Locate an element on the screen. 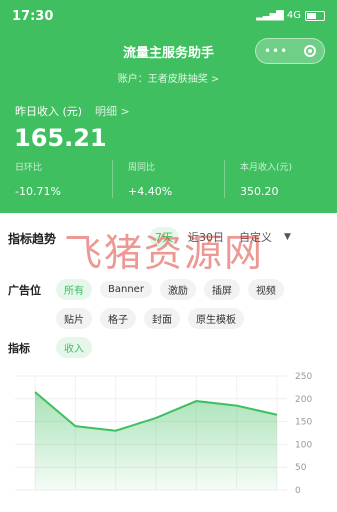 The width and height of the screenshot is (337, 512). status-icons: ▂▃▅▇ 4G is located at coordinates (290, 15).